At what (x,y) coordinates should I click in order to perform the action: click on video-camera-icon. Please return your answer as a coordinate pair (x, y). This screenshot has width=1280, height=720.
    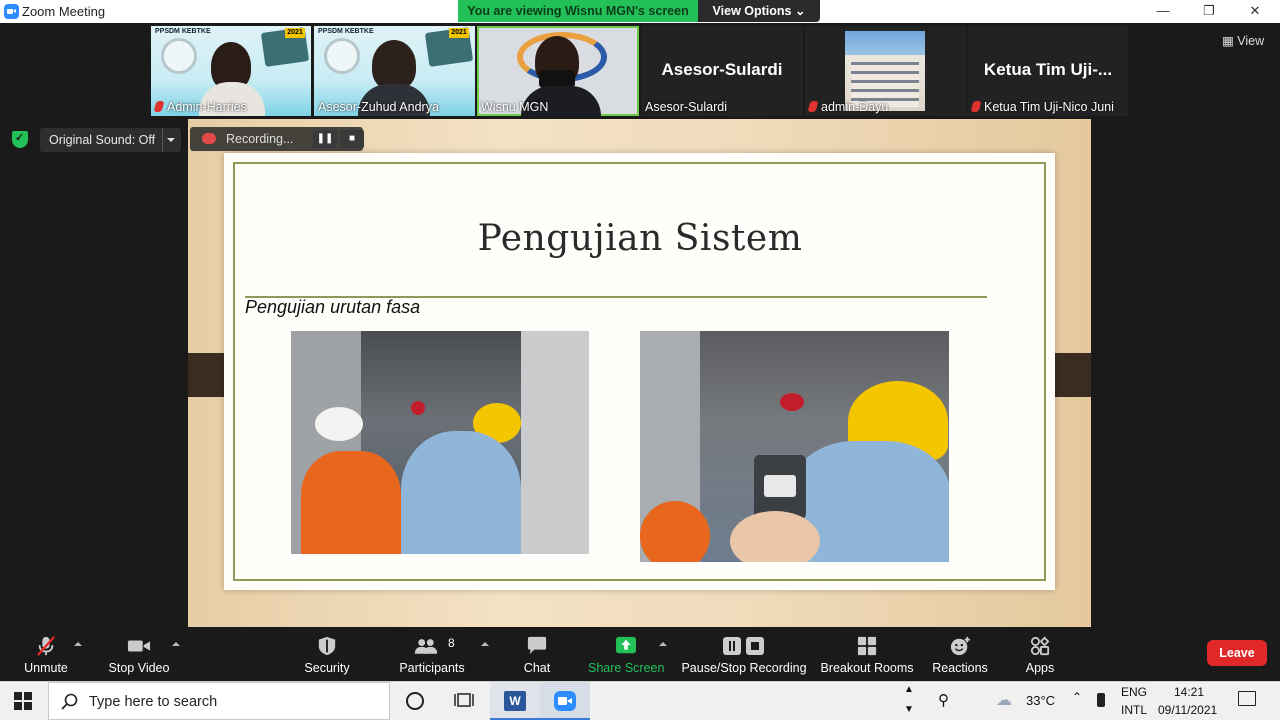
    Looking at the image, I should click on (139, 646).